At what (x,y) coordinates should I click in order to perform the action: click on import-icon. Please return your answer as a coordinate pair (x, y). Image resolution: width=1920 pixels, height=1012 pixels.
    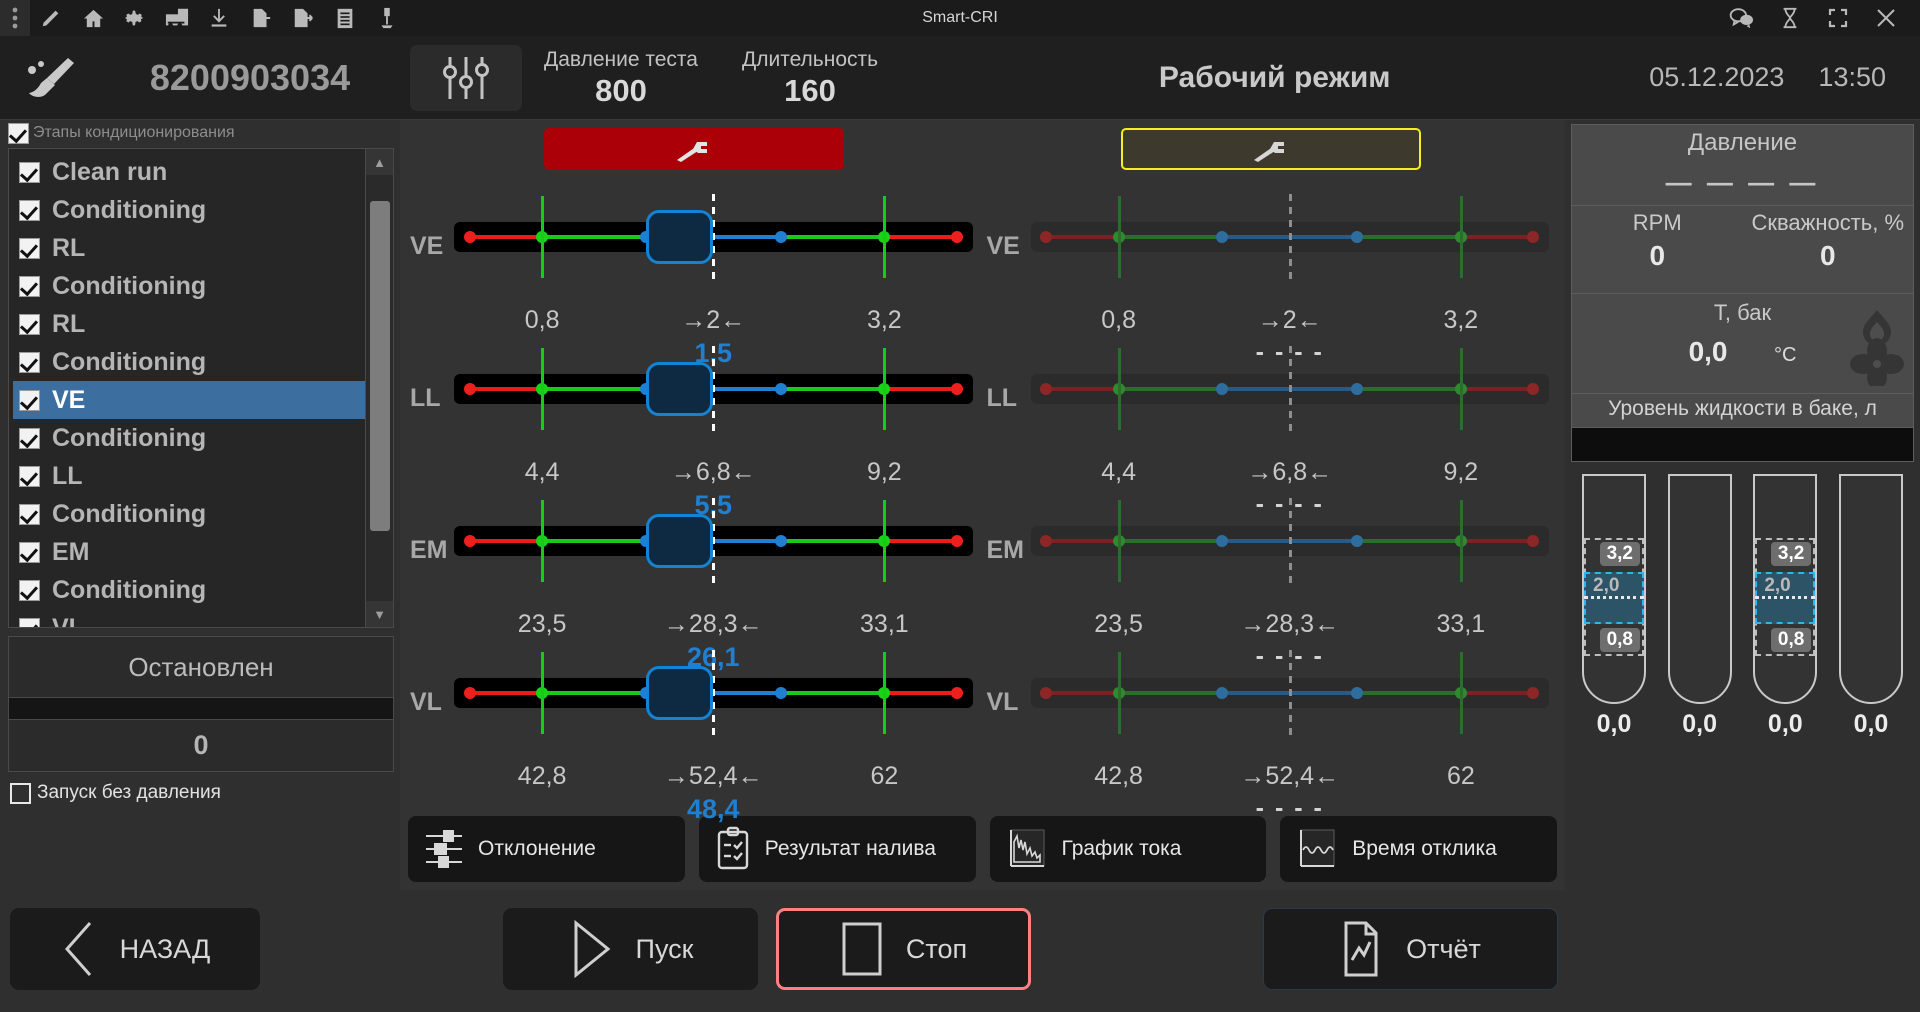
    Looking at the image, I should click on (261, 18).